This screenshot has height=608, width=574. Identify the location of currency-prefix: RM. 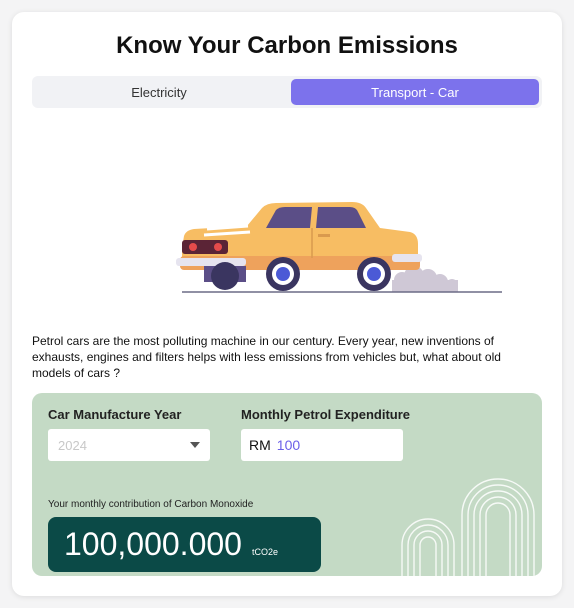
(260, 445).